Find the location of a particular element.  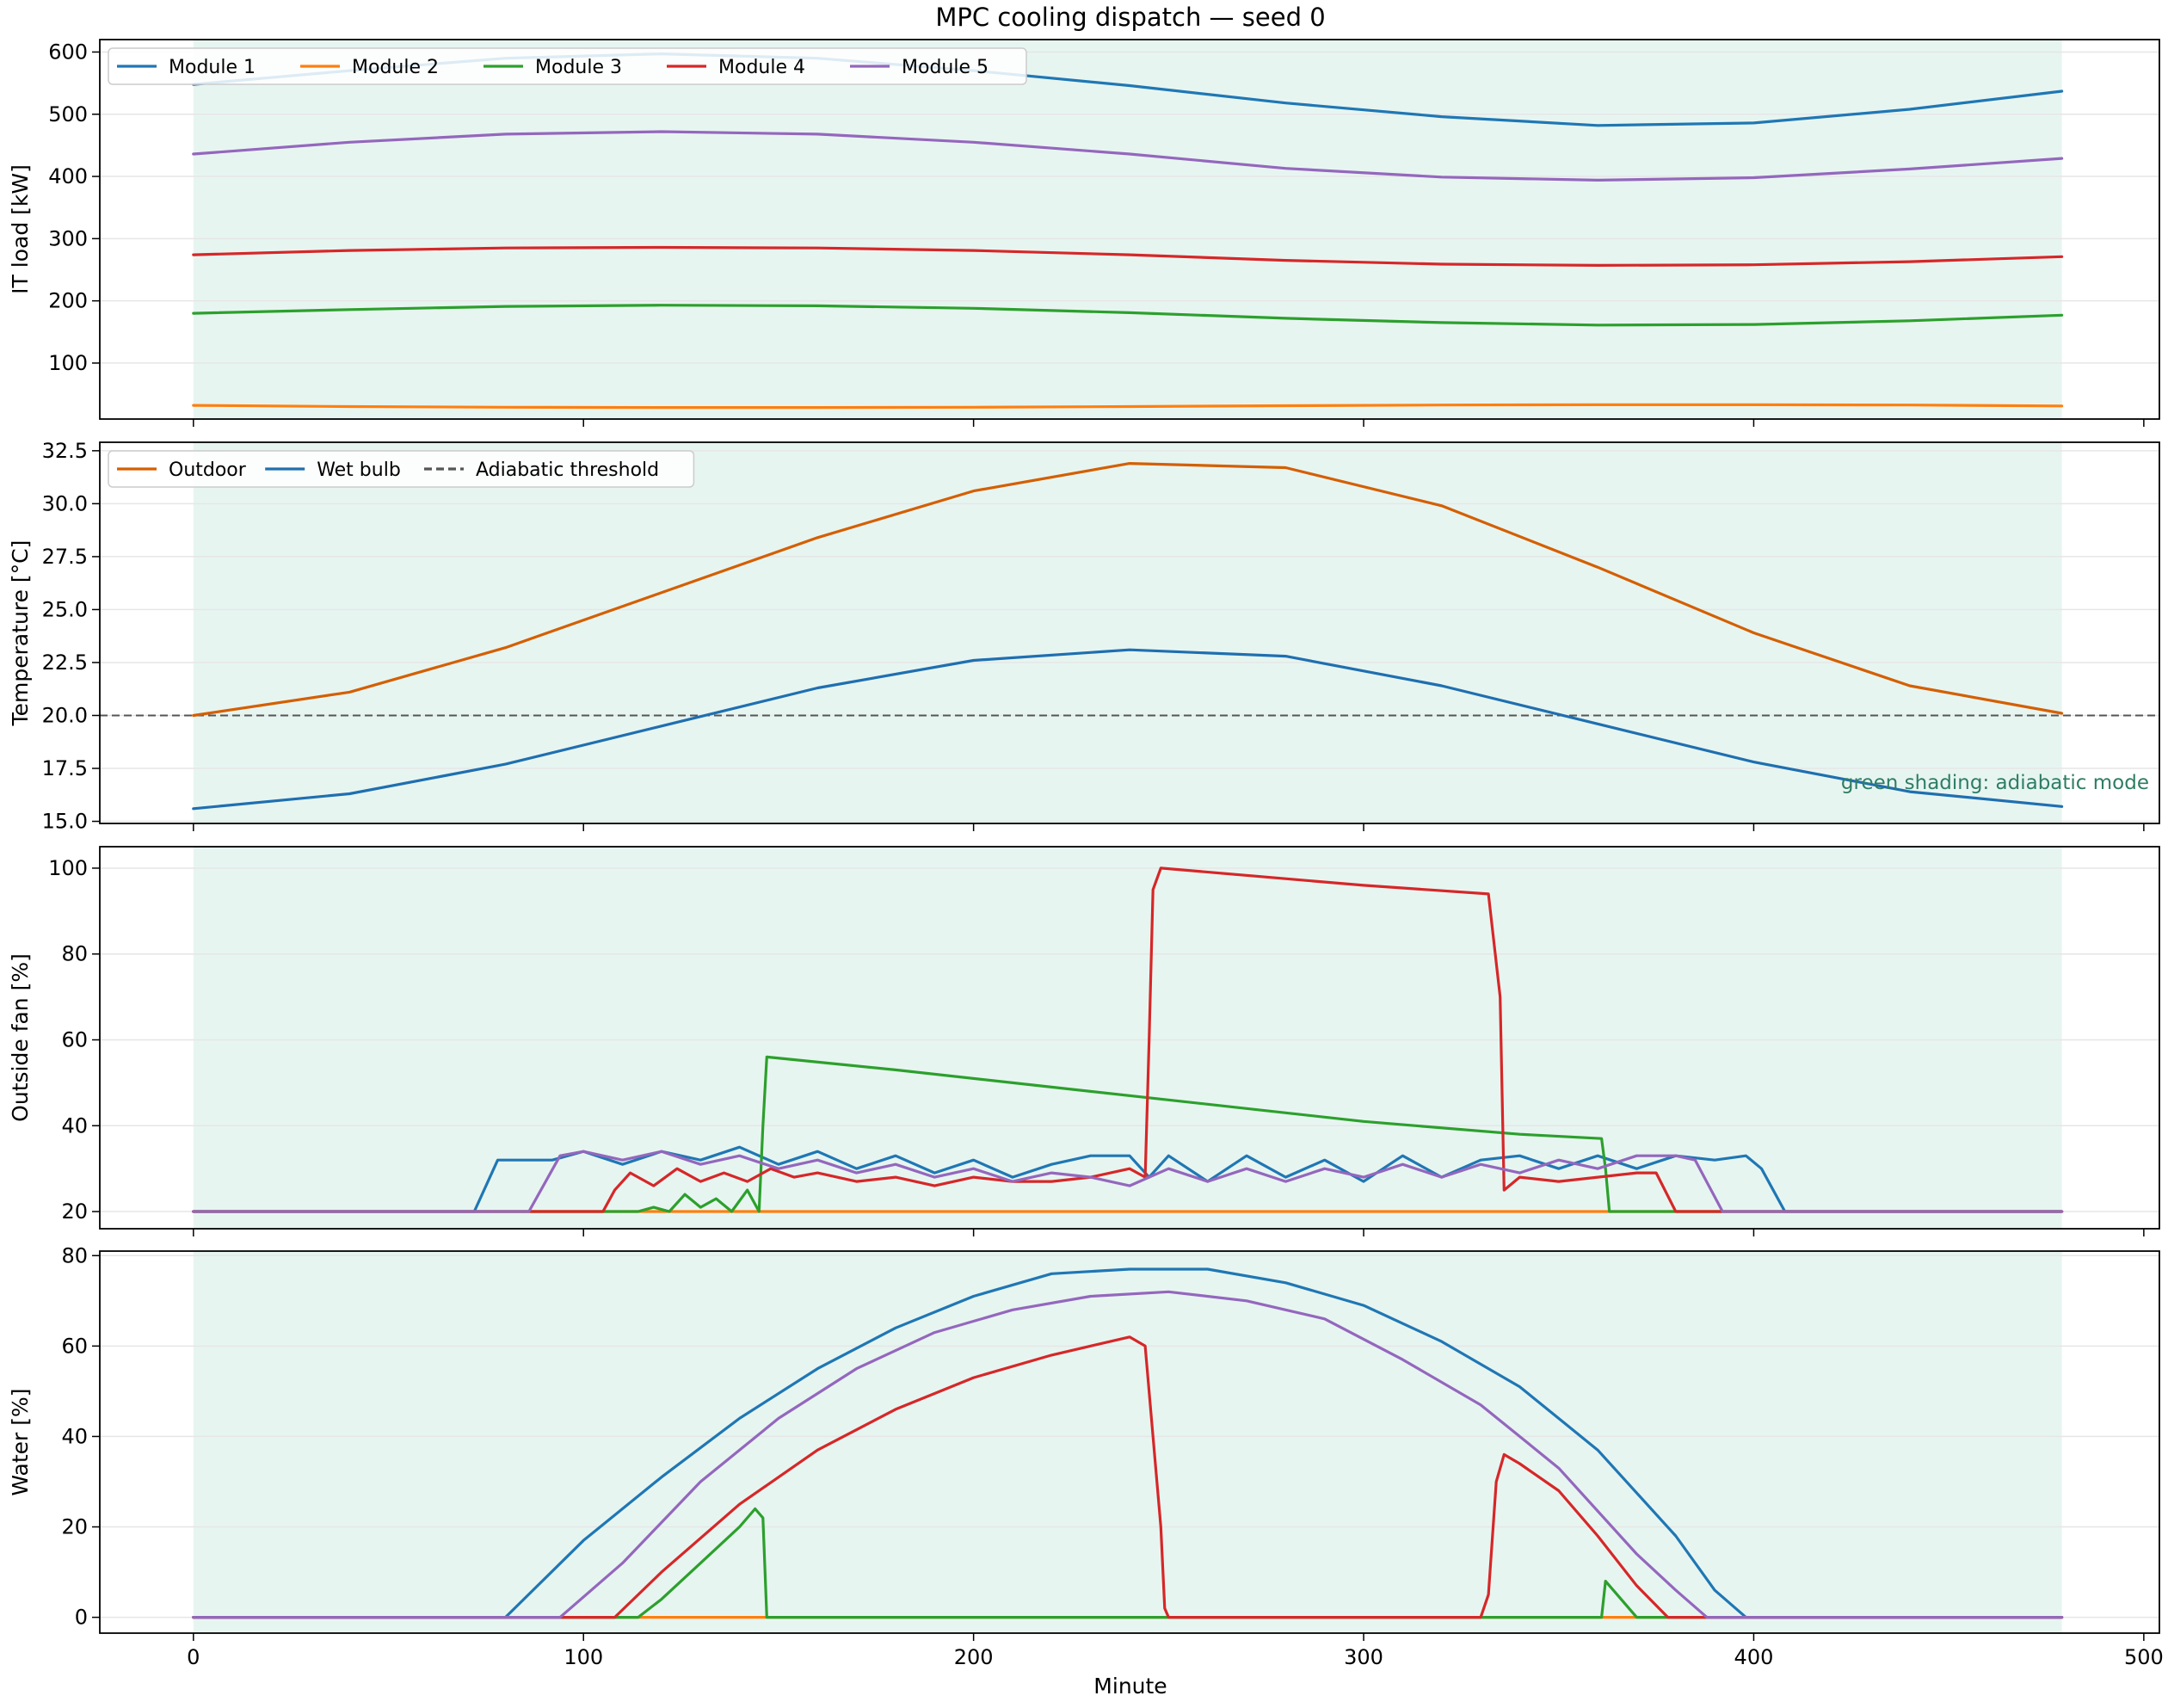

legend-entry: Adiabatic threshold is located at coordinates (567, 470).